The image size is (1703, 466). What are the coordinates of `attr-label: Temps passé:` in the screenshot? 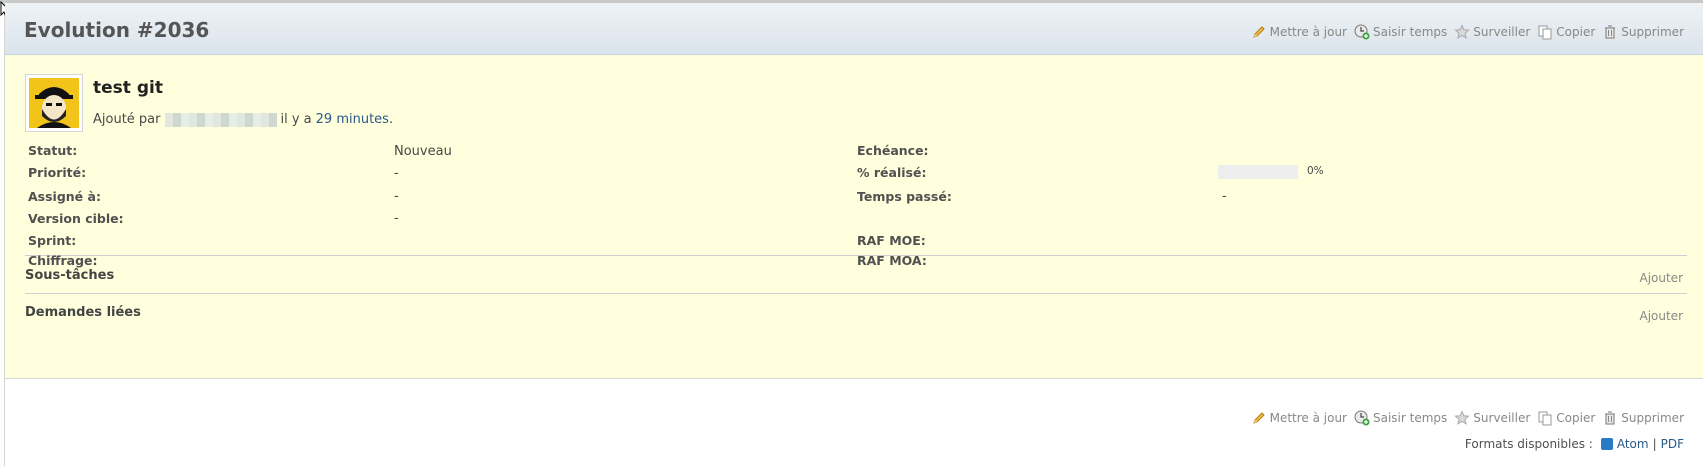 It's located at (904, 196).